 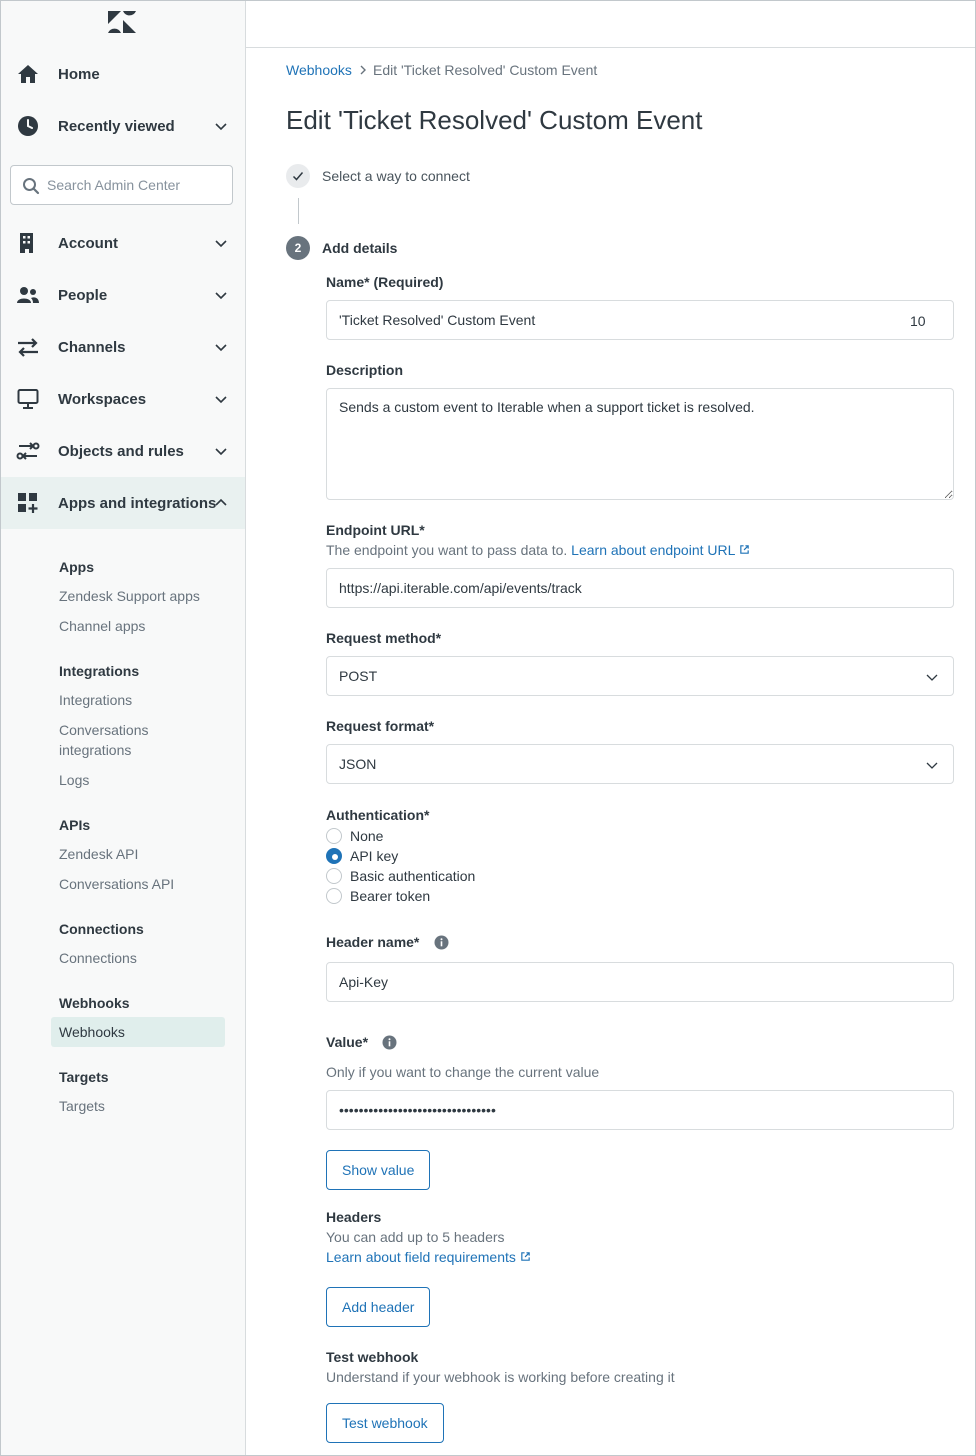 What do you see at coordinates (390, 896) in the screenshot?
I see `radio-label: Bearer token` at bounding box center [390, 896].